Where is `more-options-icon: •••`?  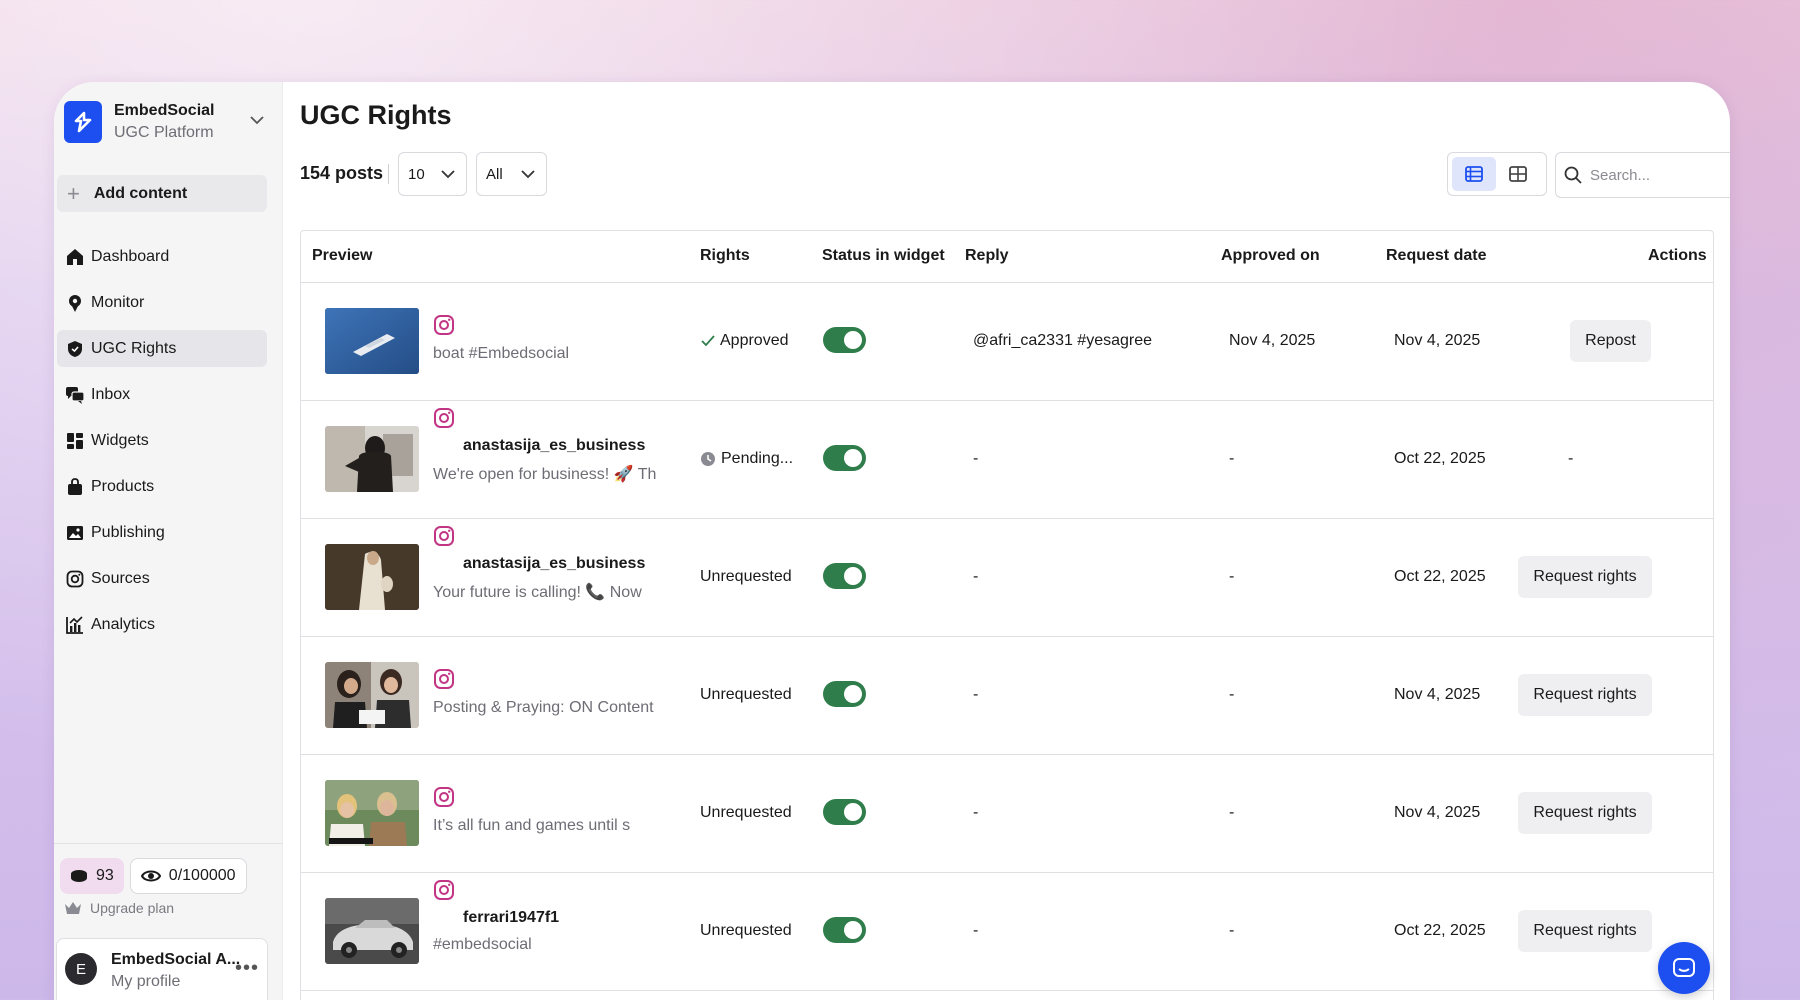 more-options-icon: ••• is located at coordinates (247, 968).